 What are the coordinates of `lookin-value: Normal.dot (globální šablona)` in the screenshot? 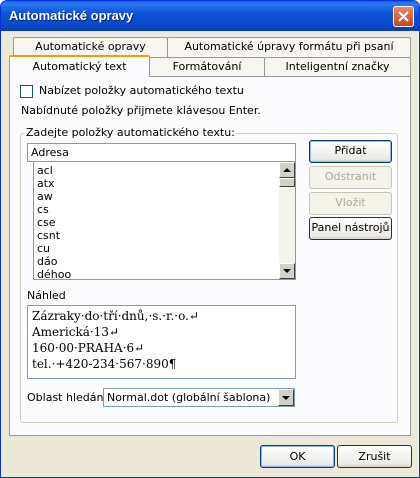 It's located at (189, 397).